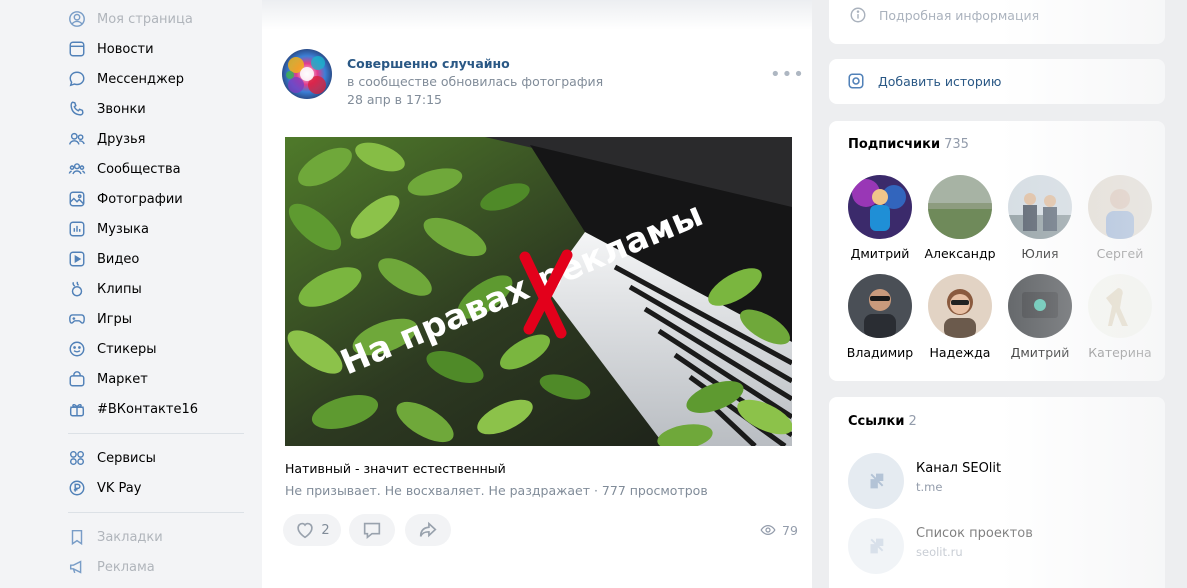  What do you see at coordinates (768, 530) in the screenshot?
I see `eye-icon` at bounding box center [768, 530].